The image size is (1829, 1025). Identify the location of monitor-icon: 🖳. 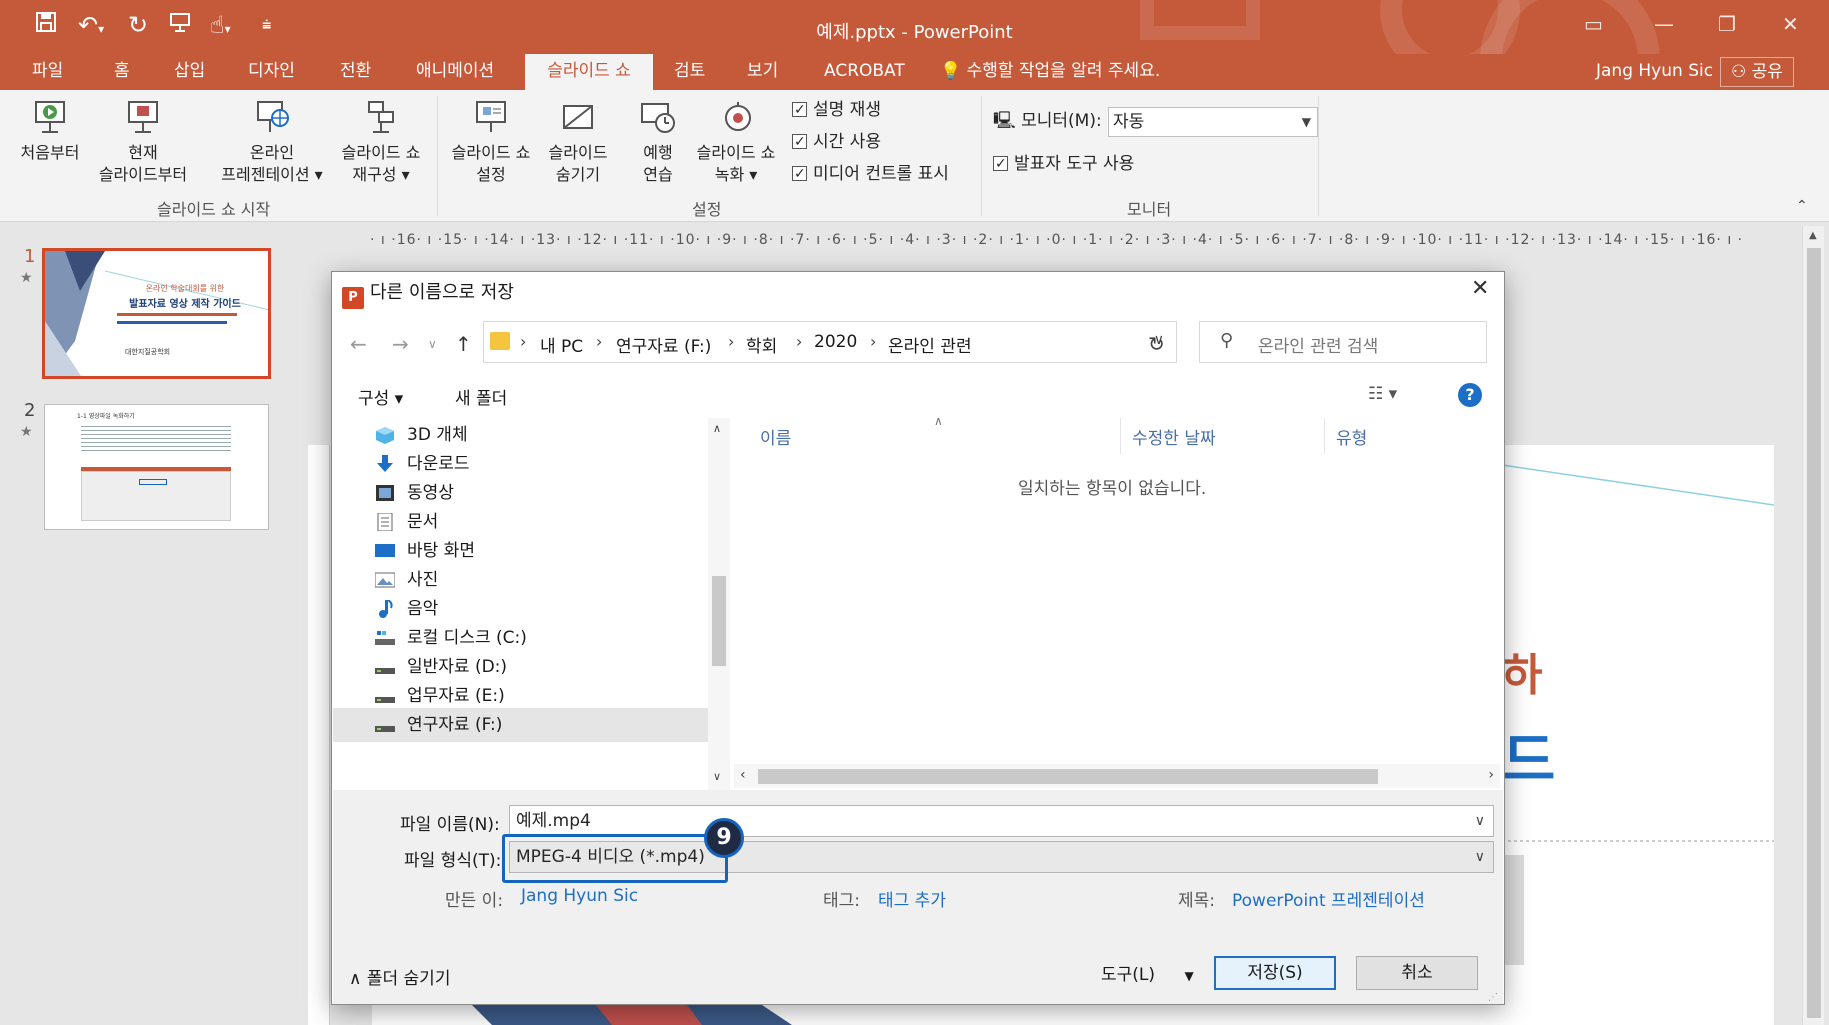
(1004, 121).